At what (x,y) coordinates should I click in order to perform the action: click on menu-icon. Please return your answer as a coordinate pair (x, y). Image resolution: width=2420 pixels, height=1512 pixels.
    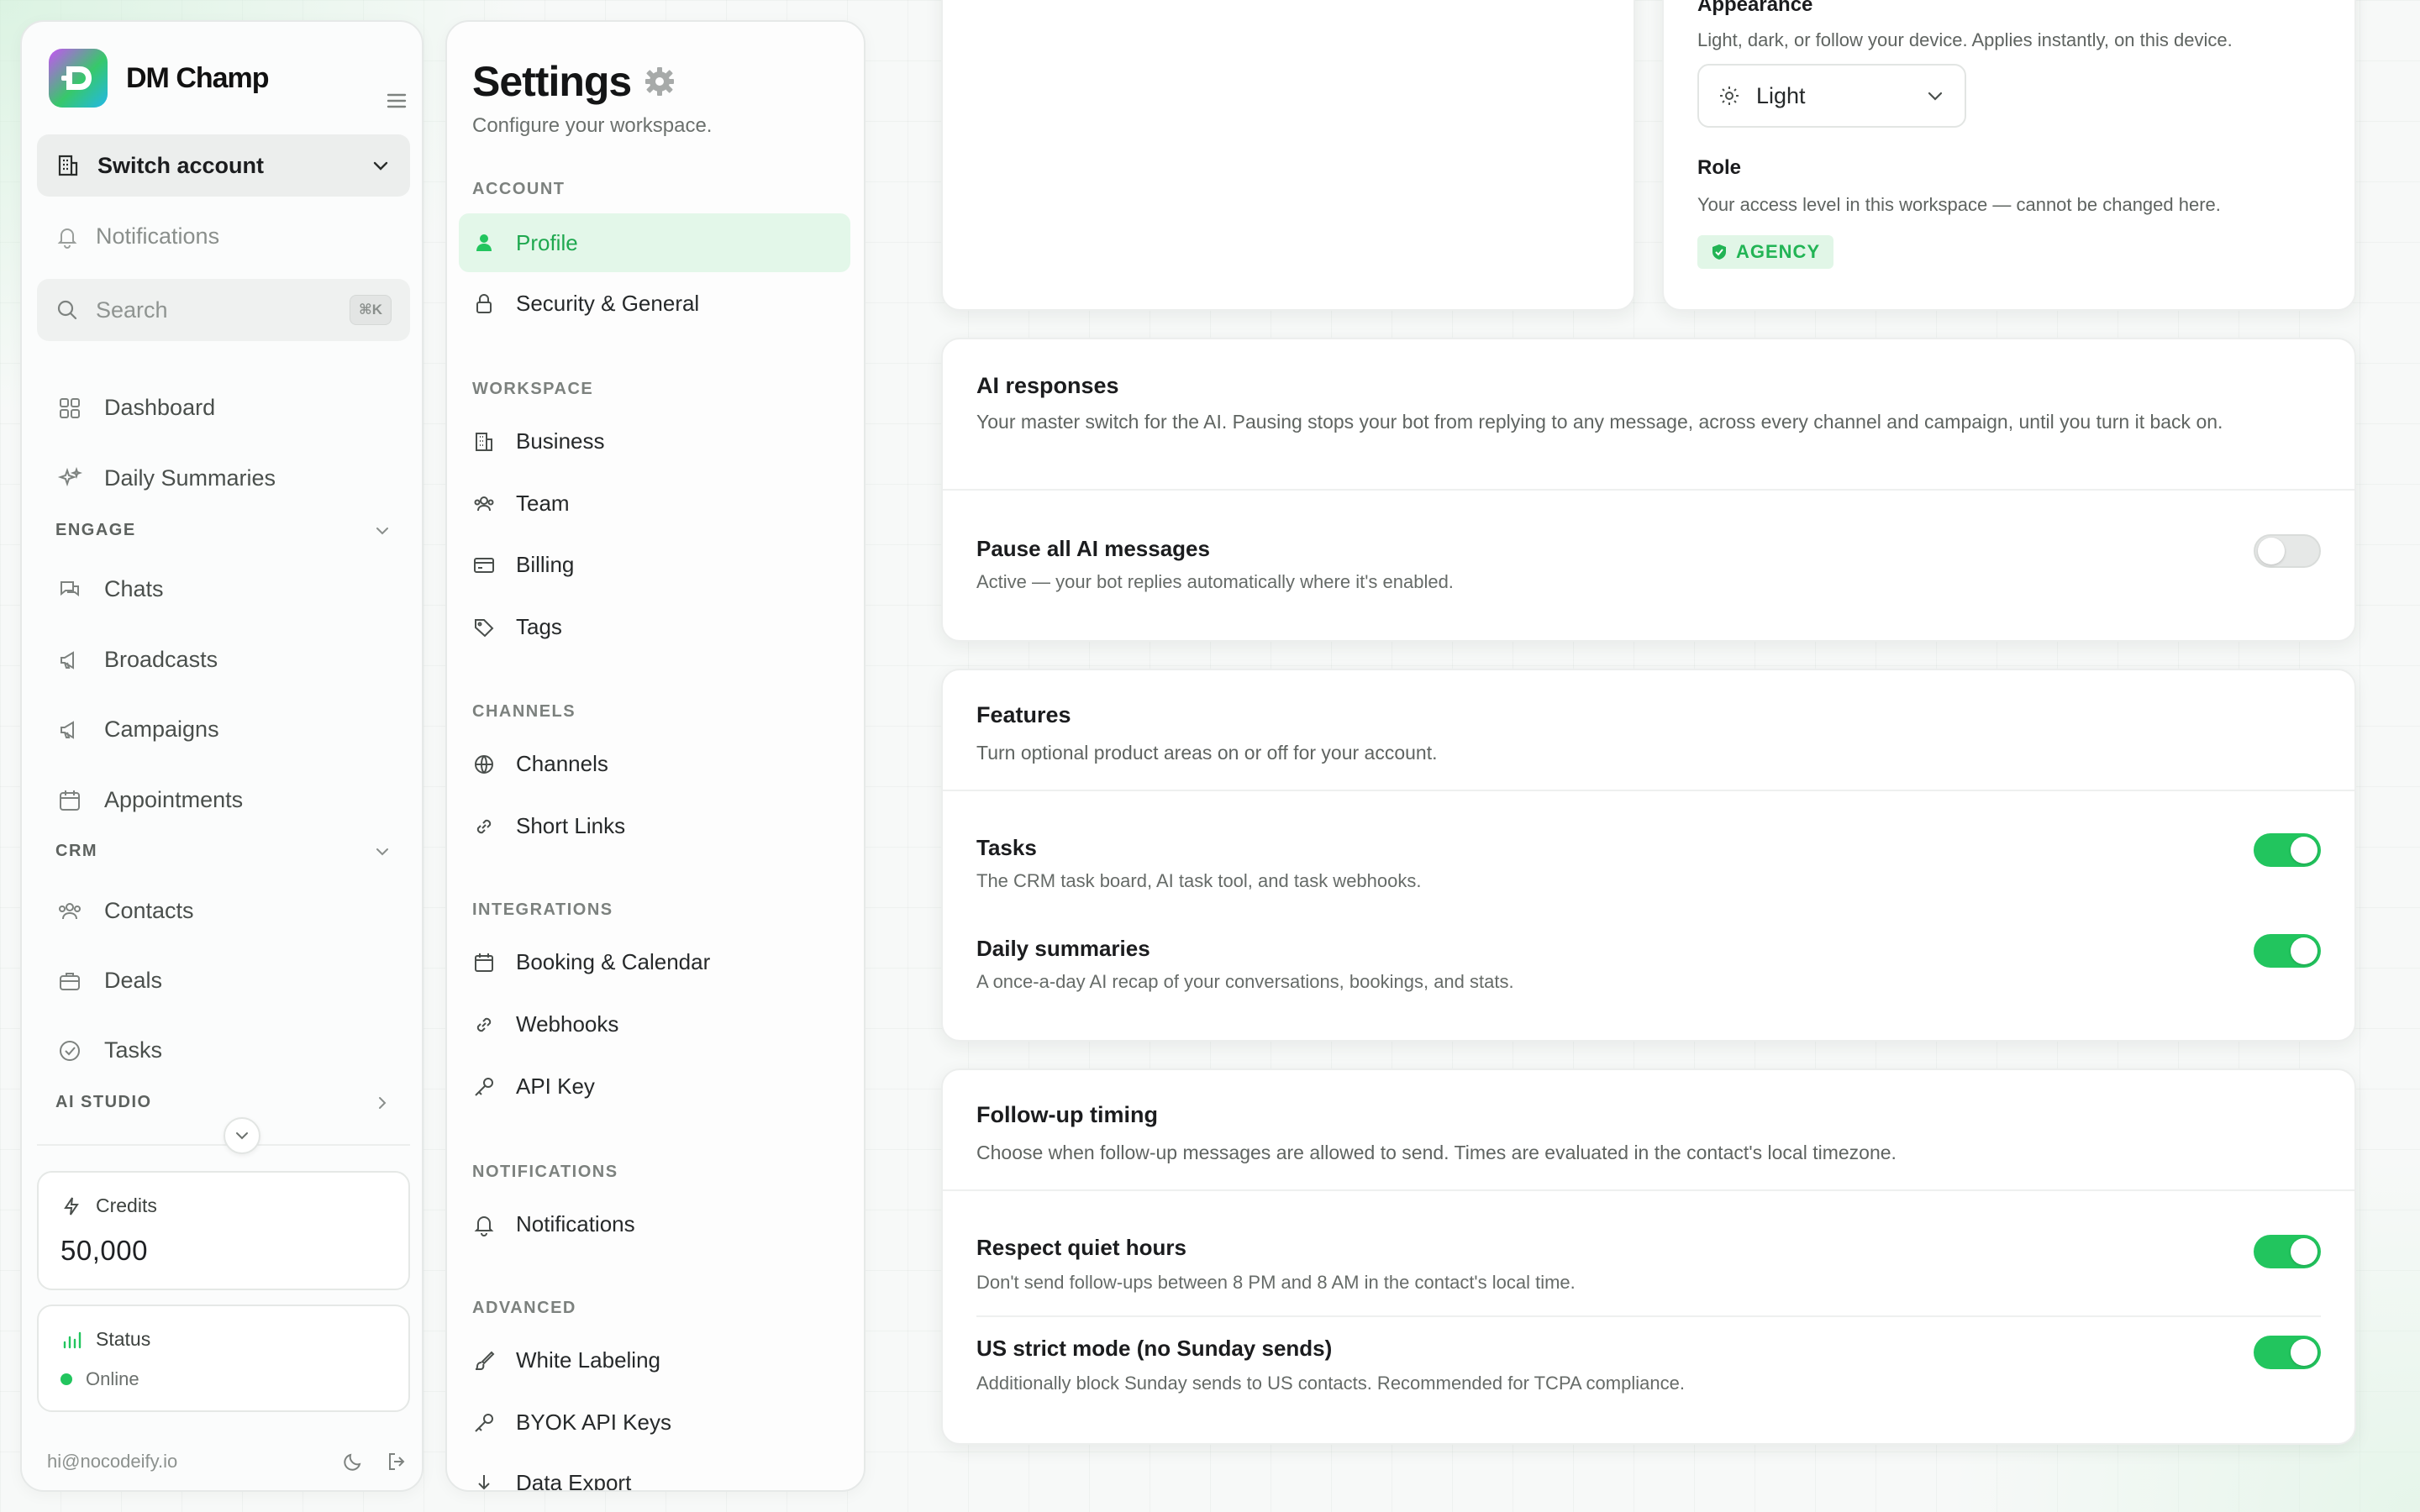
    Looking at the image, I should click on (397, 100).